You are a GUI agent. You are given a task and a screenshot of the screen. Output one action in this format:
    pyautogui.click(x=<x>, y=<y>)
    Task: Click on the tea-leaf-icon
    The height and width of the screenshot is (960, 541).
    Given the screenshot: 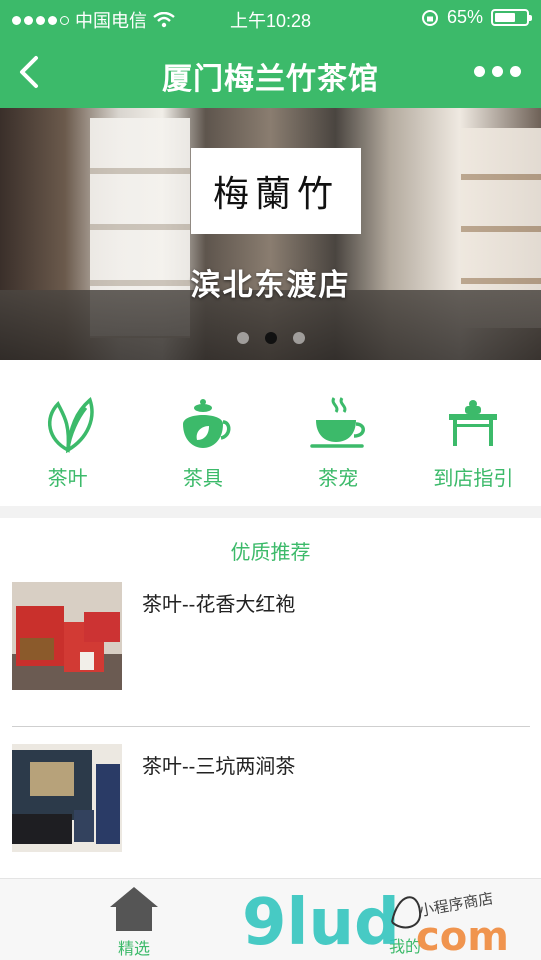 What is the action you would take?
    pyautogui.click(x=70, y=425)
    